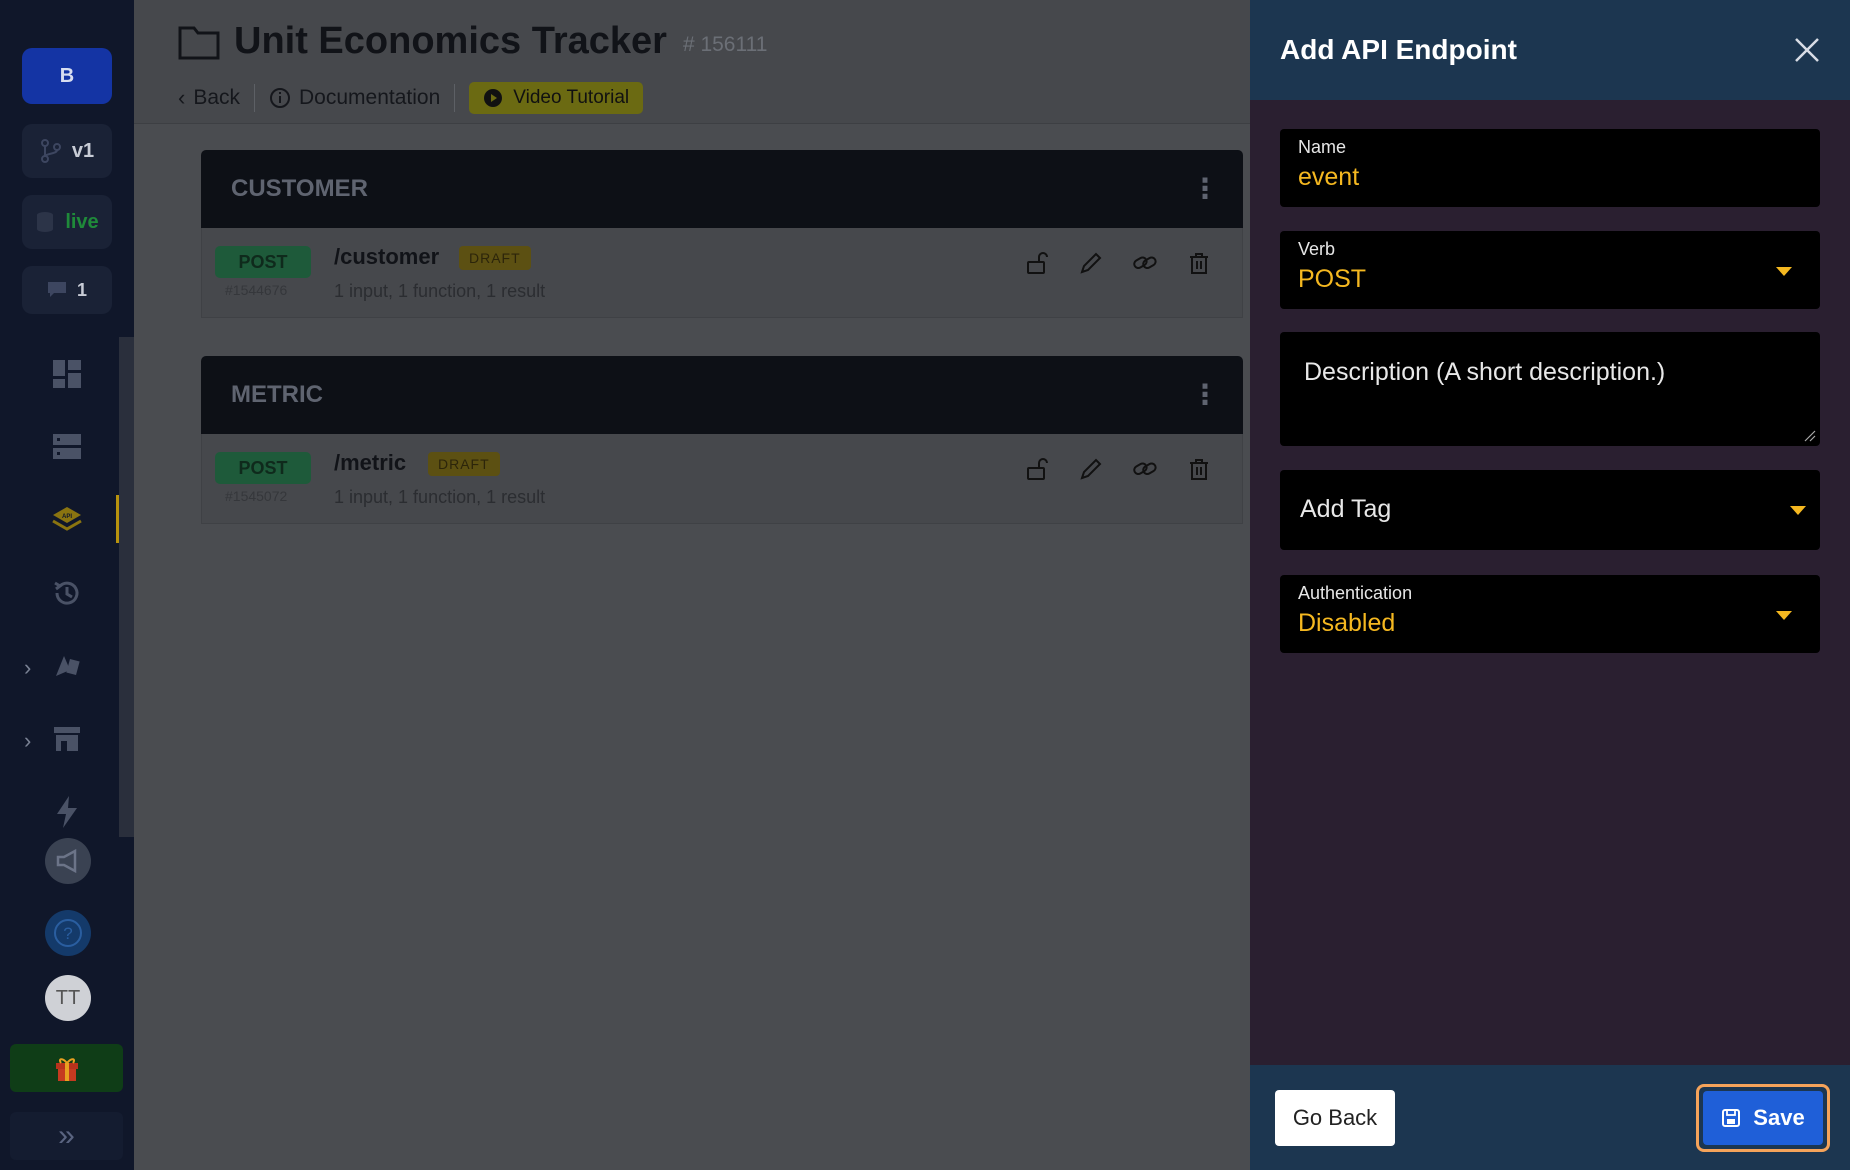 The width and height of the screenshot is (1850, 1170). I want to click on go-back-label: Go Back, so click(1335, 1117).